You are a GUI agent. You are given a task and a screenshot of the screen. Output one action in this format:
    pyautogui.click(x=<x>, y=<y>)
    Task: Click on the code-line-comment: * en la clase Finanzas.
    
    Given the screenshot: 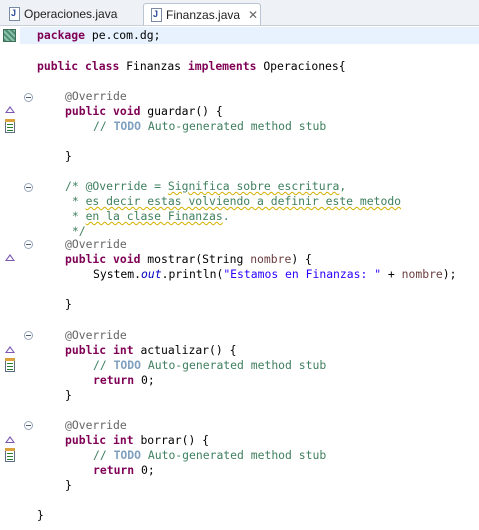 What is the action you would take?
    pyautogui.click(x=147, y=216)
    